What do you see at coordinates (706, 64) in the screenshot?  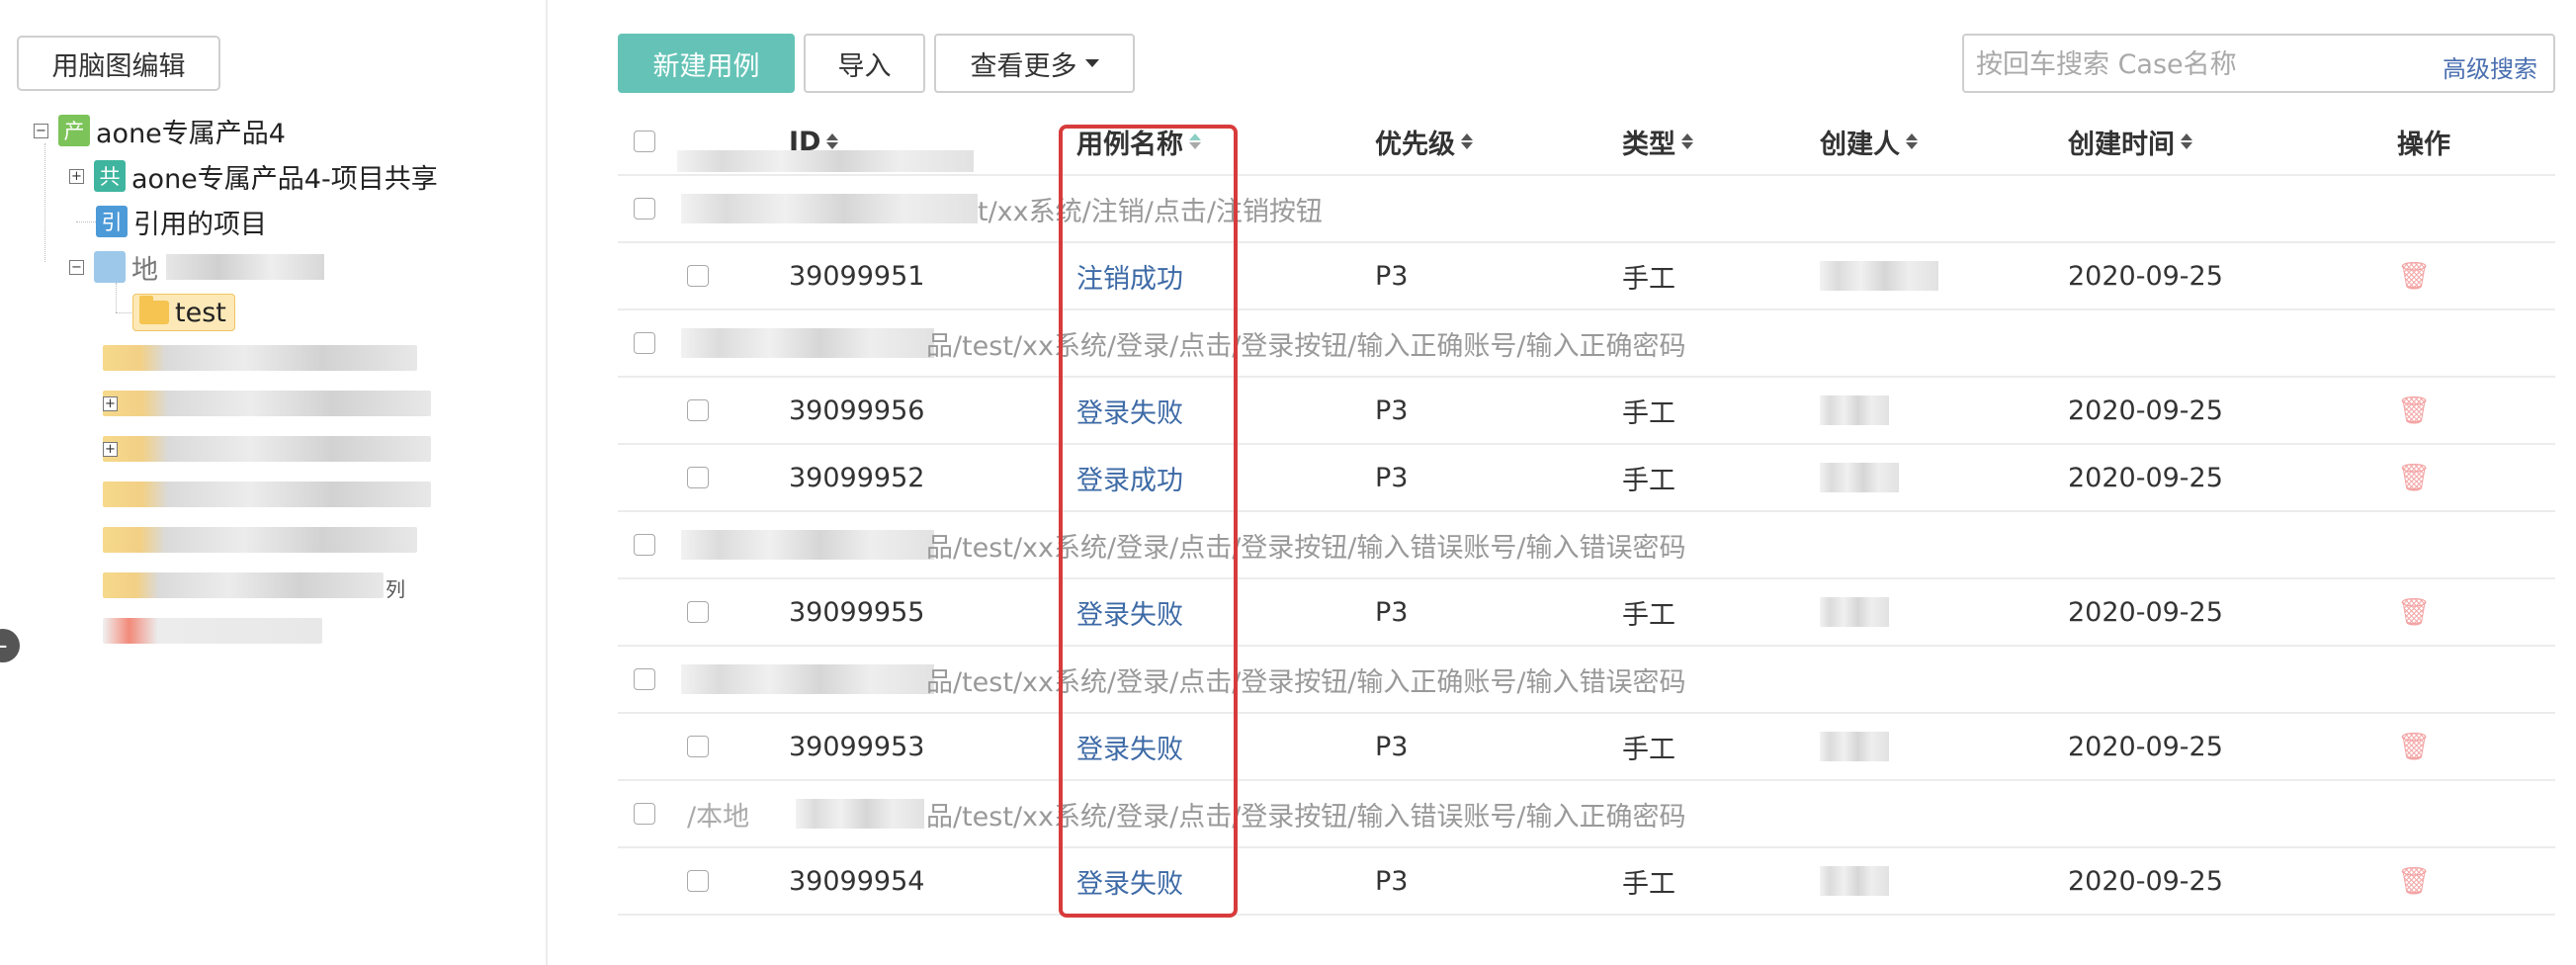 I see `new-case-button: 新建用例` at bounding box center [706, 64].